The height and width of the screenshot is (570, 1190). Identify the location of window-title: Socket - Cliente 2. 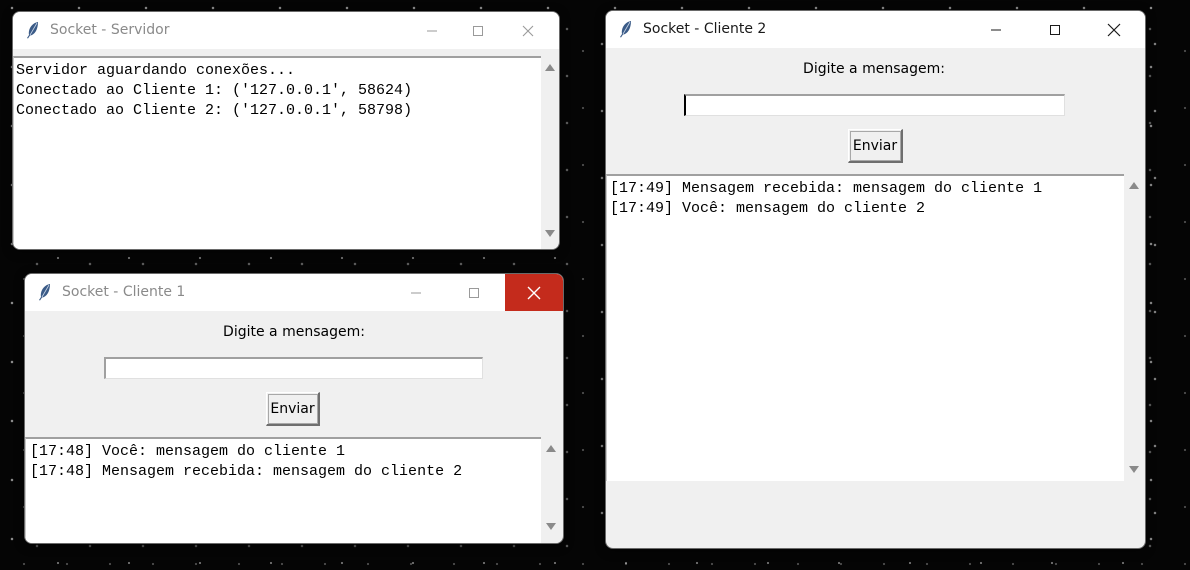
(705, 29).